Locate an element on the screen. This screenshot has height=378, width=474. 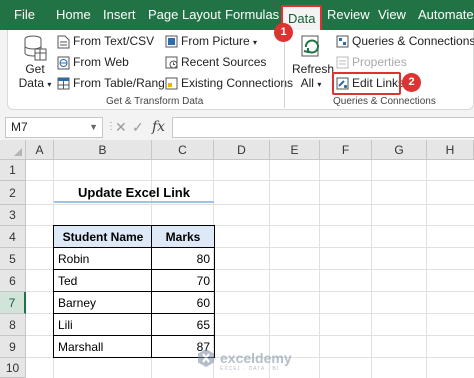
refresh-icon is located at coordinates (310, 46).